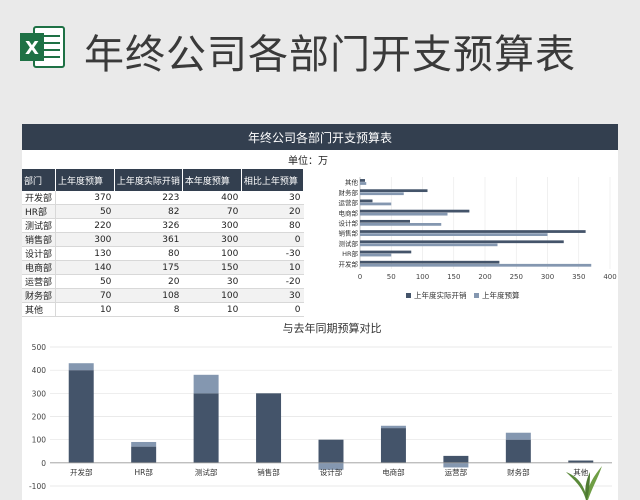  I want to click on value-cell: -30, so click(272, 253).